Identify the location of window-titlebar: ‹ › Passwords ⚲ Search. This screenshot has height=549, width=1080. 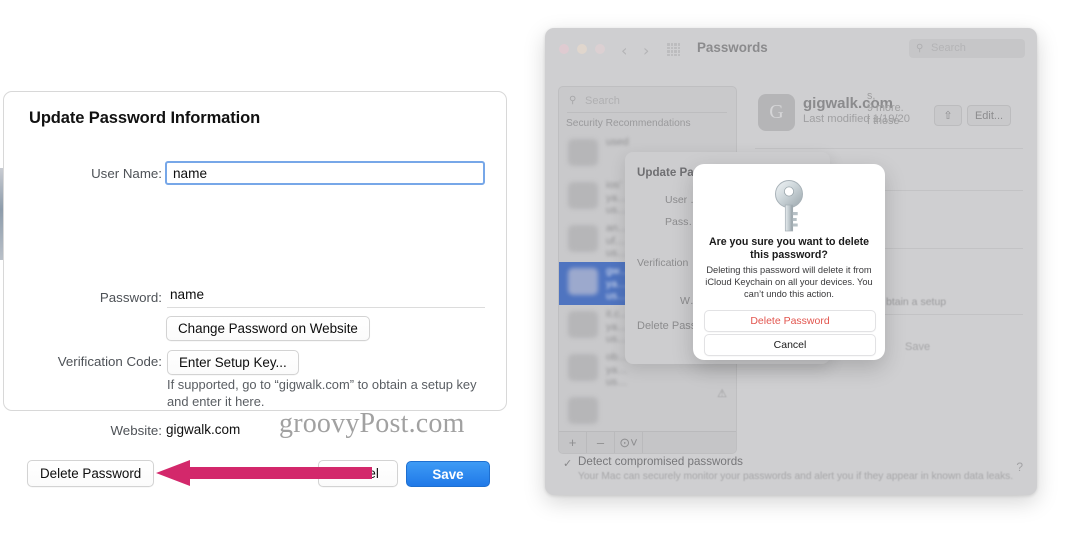
(791, 49).